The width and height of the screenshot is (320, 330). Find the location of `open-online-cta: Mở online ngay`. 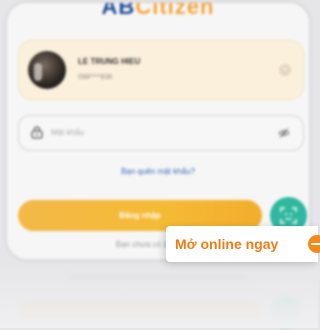

open-online-cta: Mở online ngay is located at coordinates (243, 244).